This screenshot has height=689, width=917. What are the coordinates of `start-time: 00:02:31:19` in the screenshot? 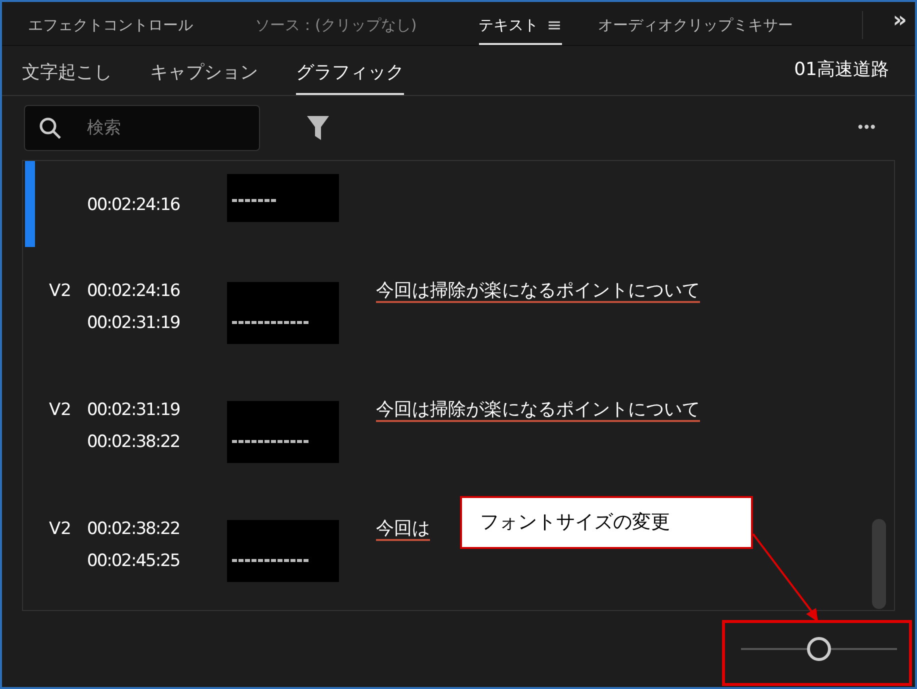 It's located at (134, 410).